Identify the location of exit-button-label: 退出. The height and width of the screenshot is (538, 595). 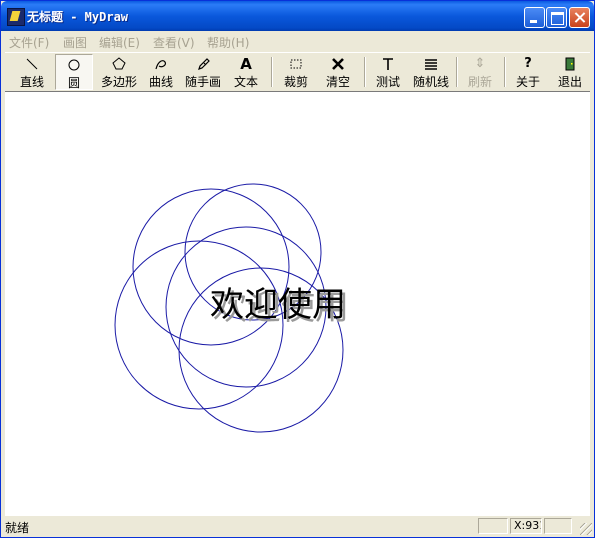
(569, 82).